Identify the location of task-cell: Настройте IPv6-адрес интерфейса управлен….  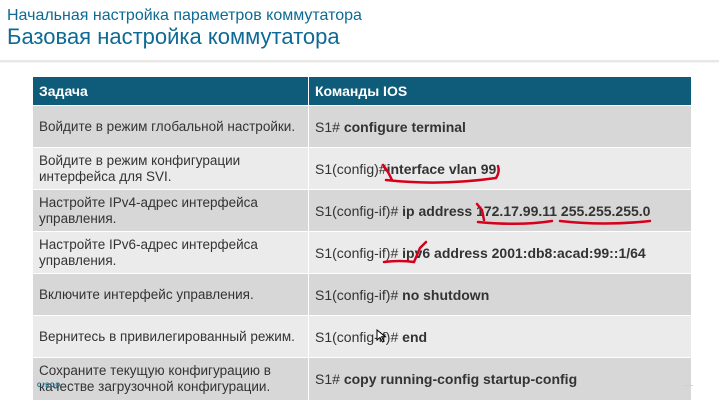
(170, 252).